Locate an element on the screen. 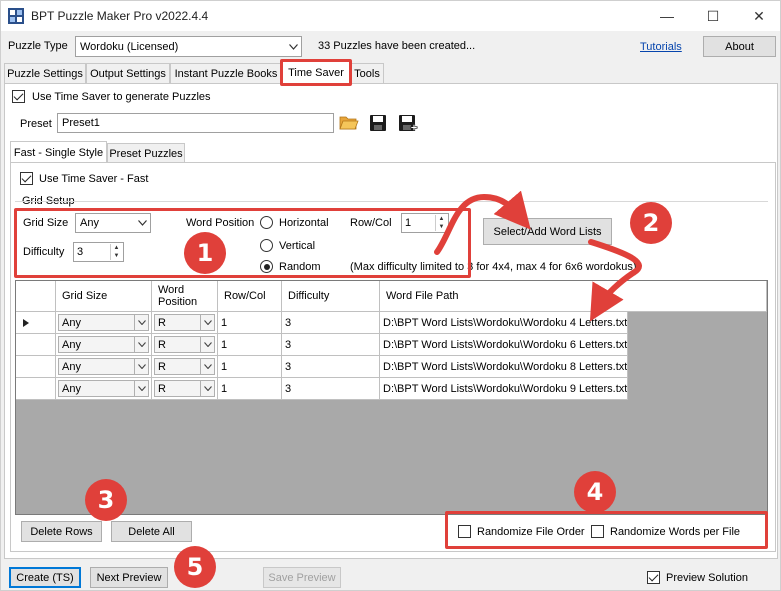  arrow-to-word-lists-button is located at coordinates (482, 222).